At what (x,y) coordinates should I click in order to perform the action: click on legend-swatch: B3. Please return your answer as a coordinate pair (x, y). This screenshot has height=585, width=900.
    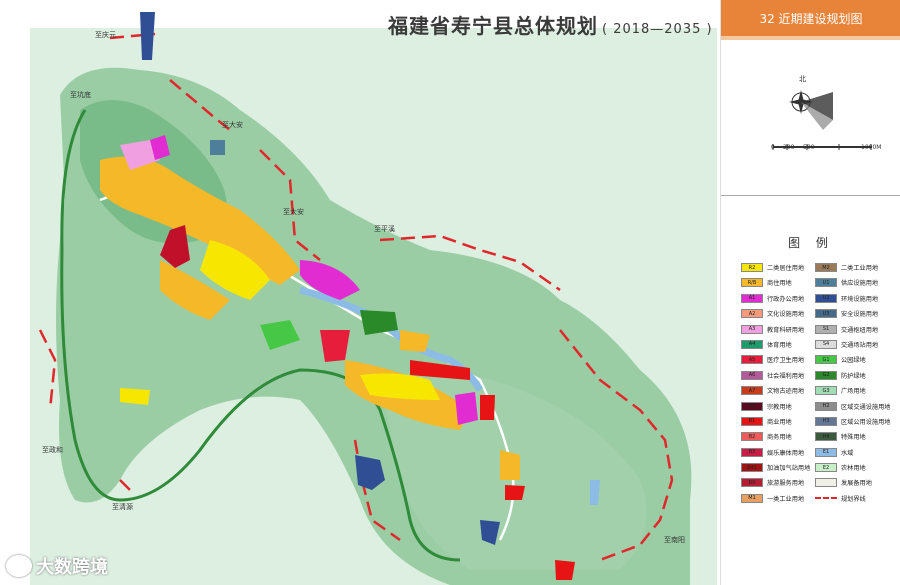
    Looking at the image, I should click on (752, 452).